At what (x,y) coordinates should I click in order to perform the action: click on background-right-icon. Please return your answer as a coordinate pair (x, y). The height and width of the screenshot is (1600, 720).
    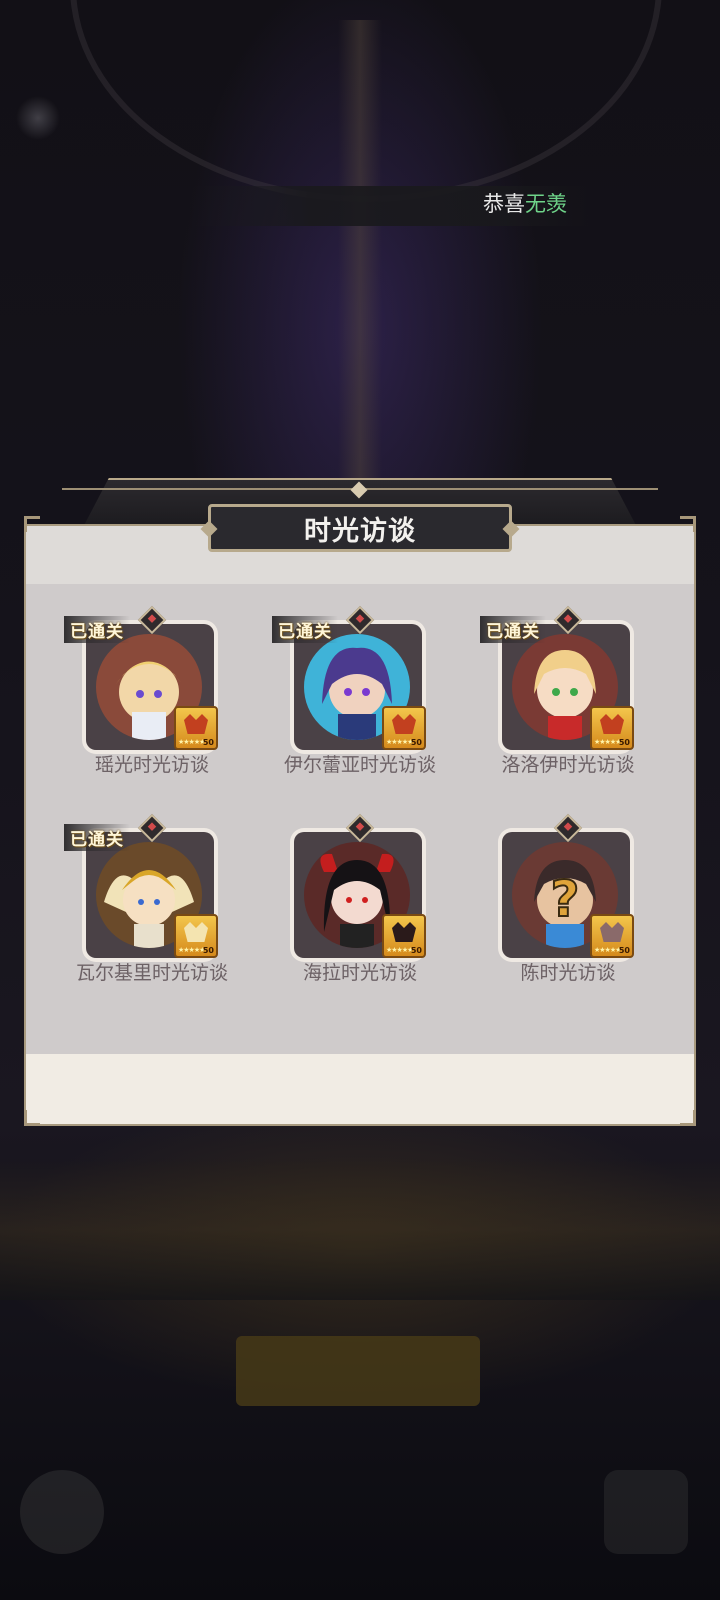
    Looking at the image, I should click on (646, 1512).